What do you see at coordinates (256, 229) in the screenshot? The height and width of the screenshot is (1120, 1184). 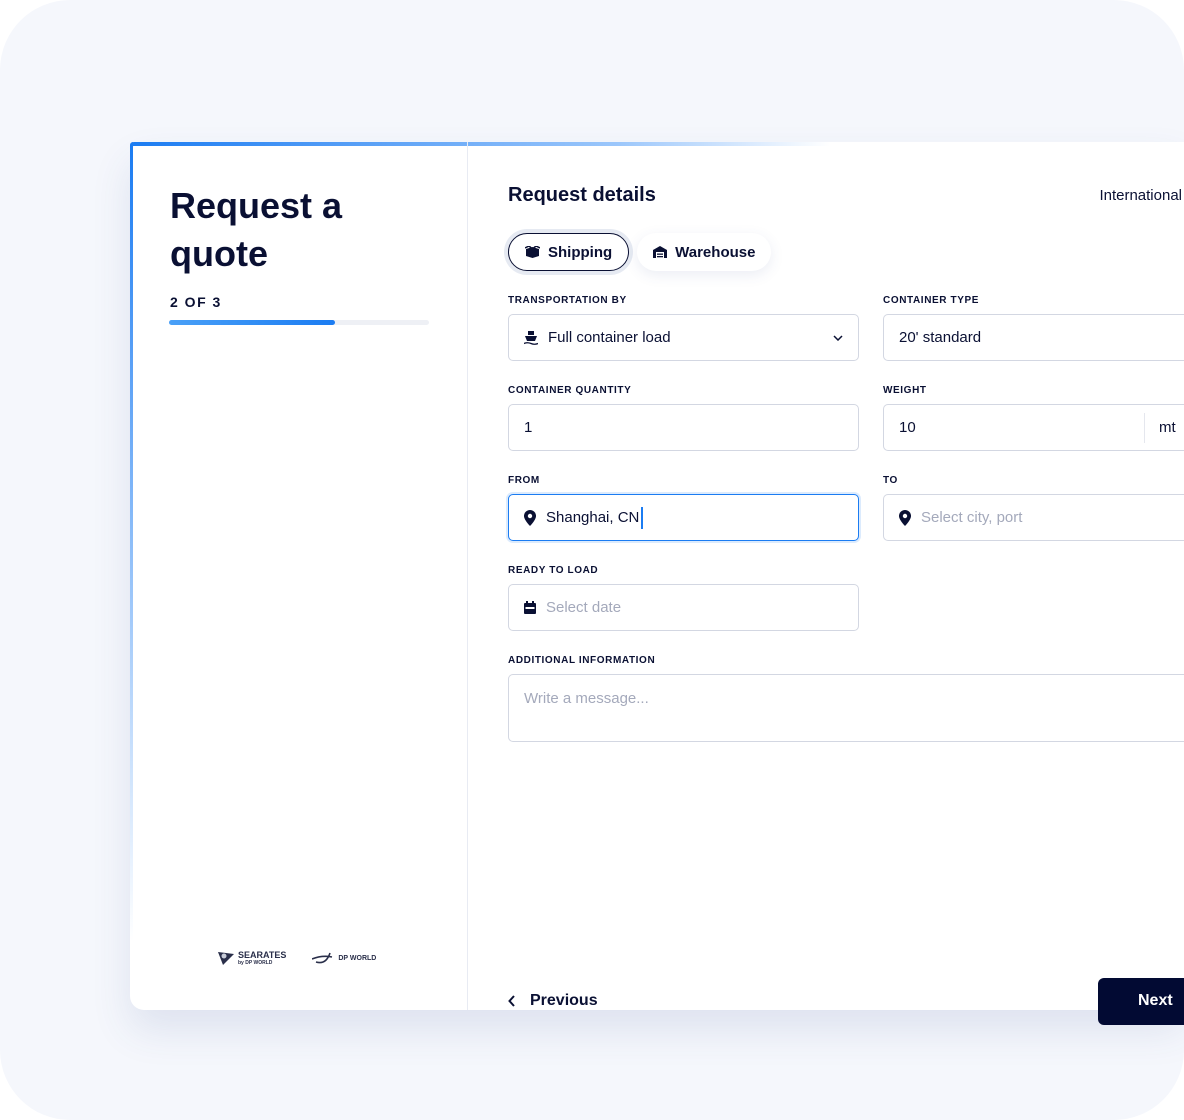 I see `page-title: Request a quote` at bounding box center [256, 229].